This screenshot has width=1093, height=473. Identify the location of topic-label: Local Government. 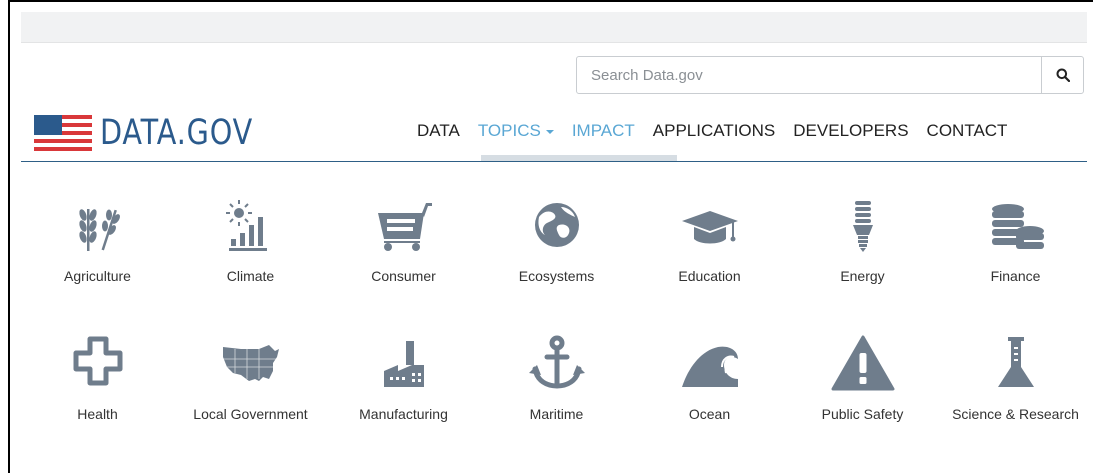
(250, 414).